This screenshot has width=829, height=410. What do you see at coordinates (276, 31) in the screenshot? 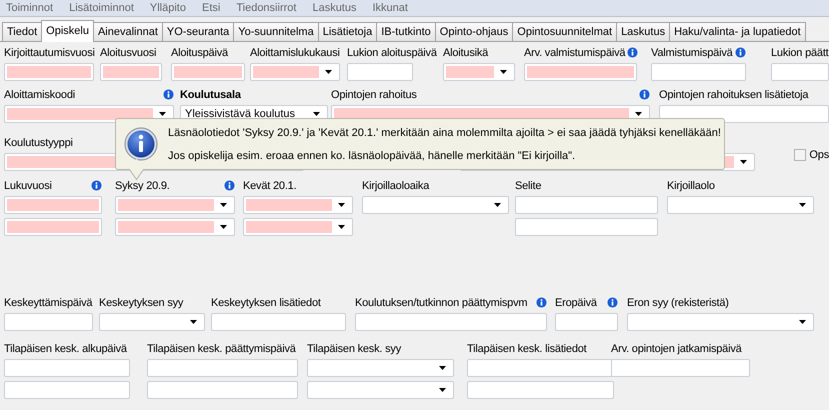
I see `tab: Yo-suunnitelma` at bounding box center [276, 31].